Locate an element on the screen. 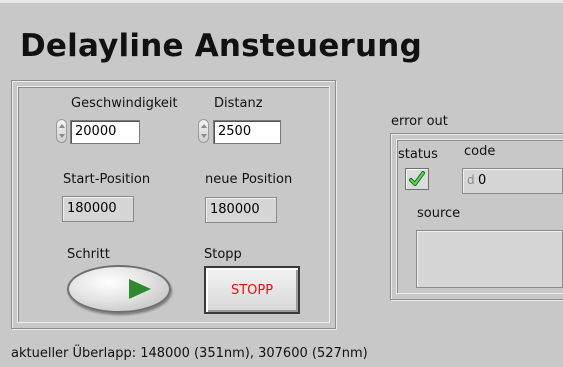 The width and height of the screenshot is (563, 367). play-arrow-icon is located at coordinates (140, 289).